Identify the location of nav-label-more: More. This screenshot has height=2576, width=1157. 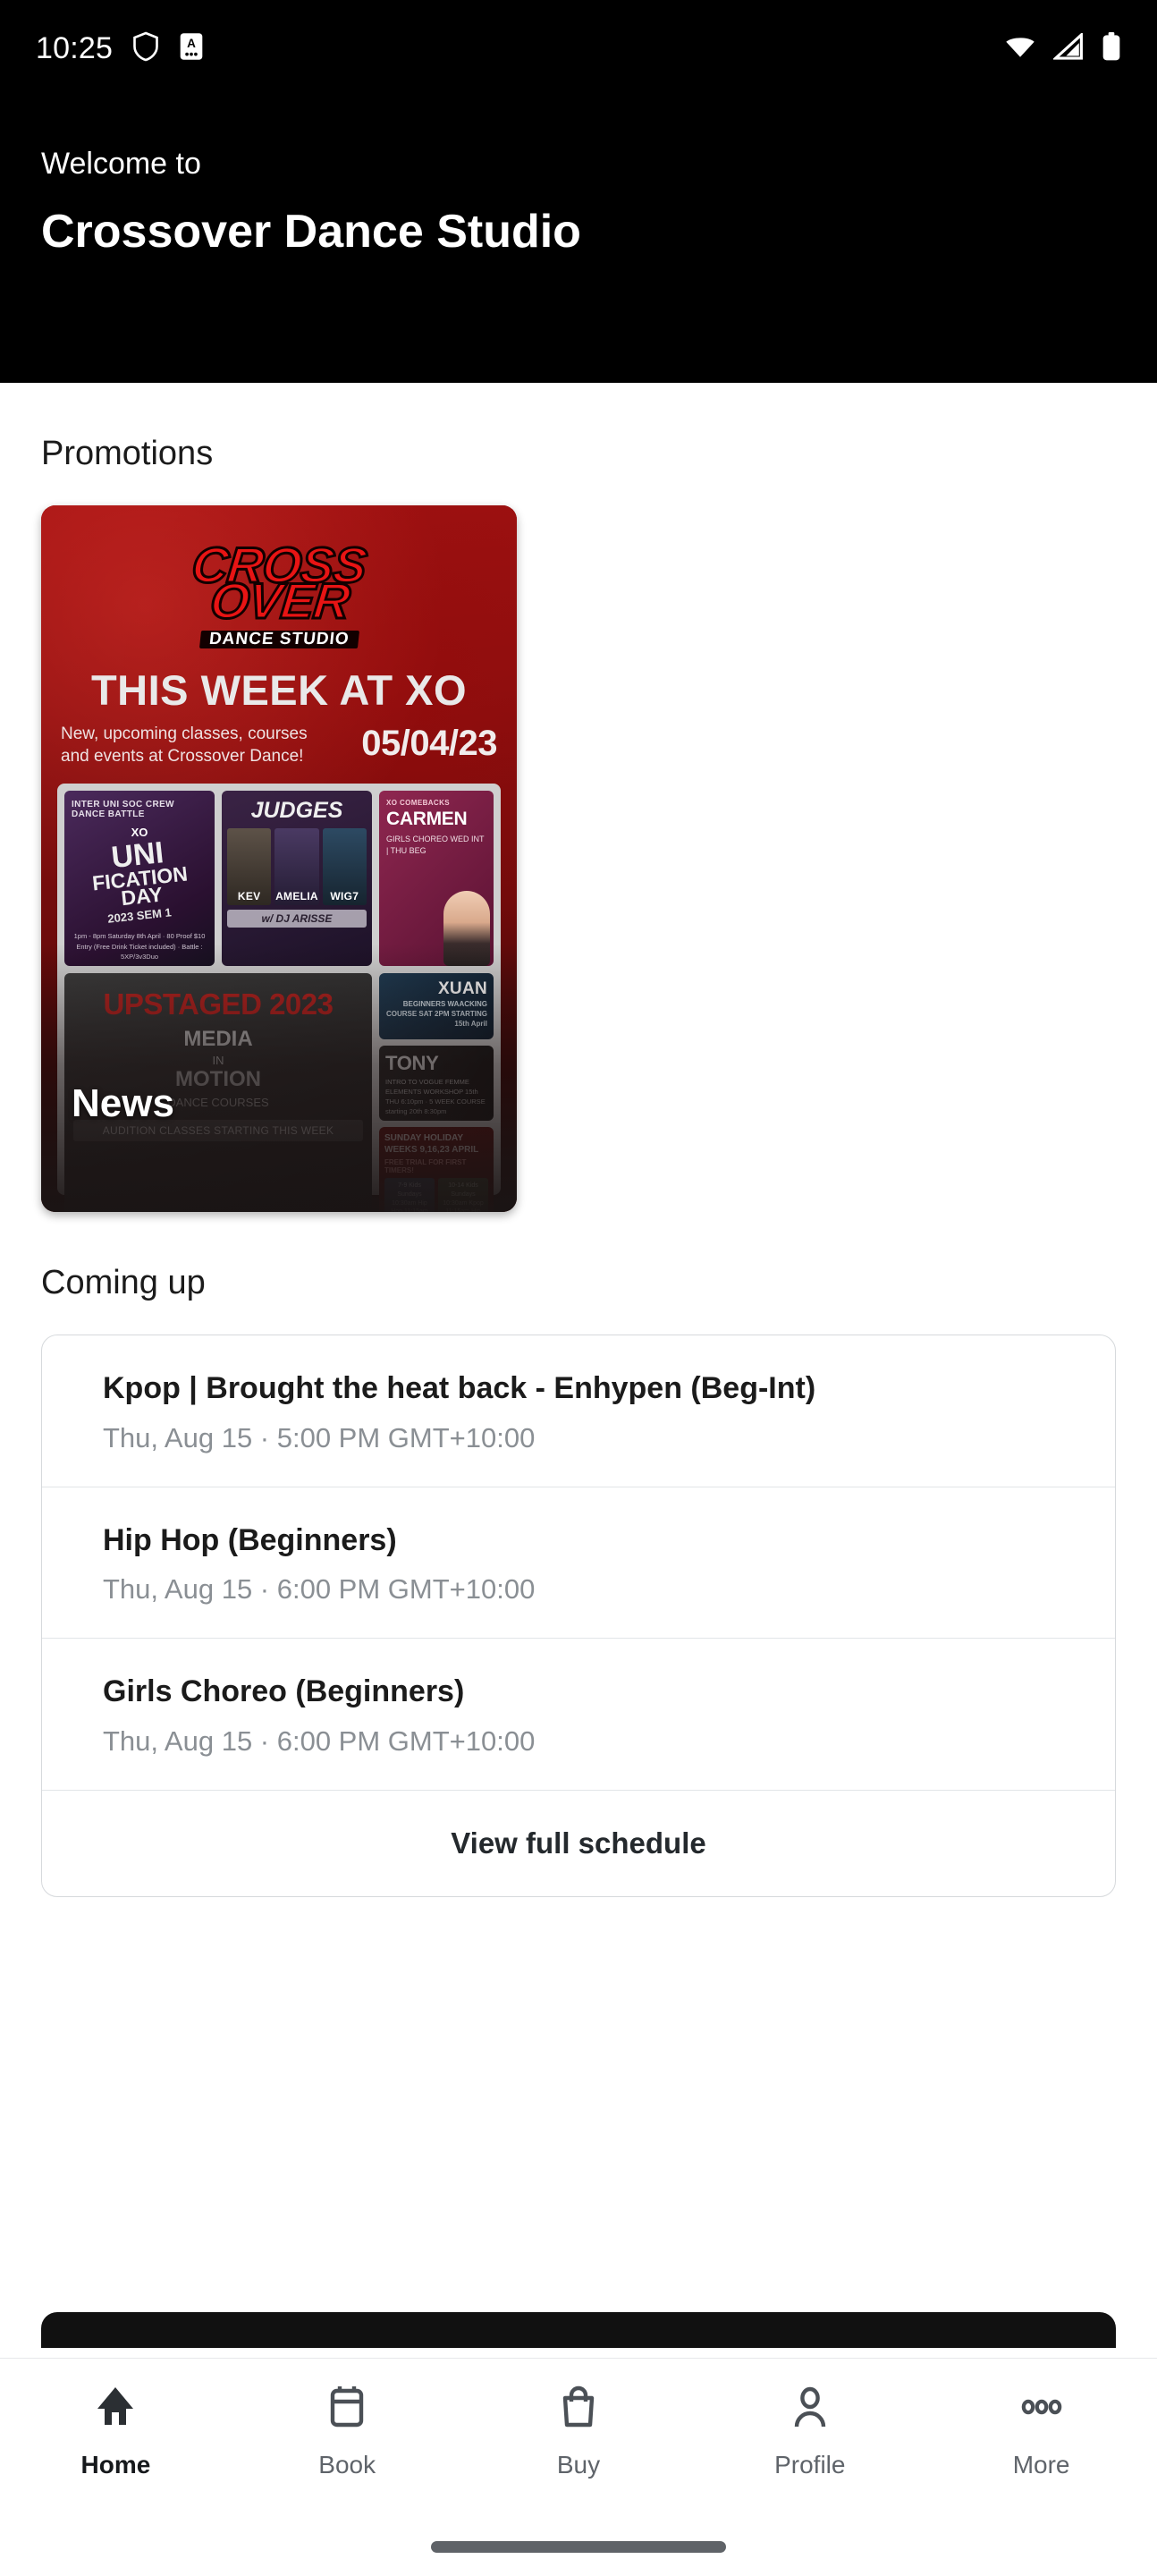
(1041, 2465).